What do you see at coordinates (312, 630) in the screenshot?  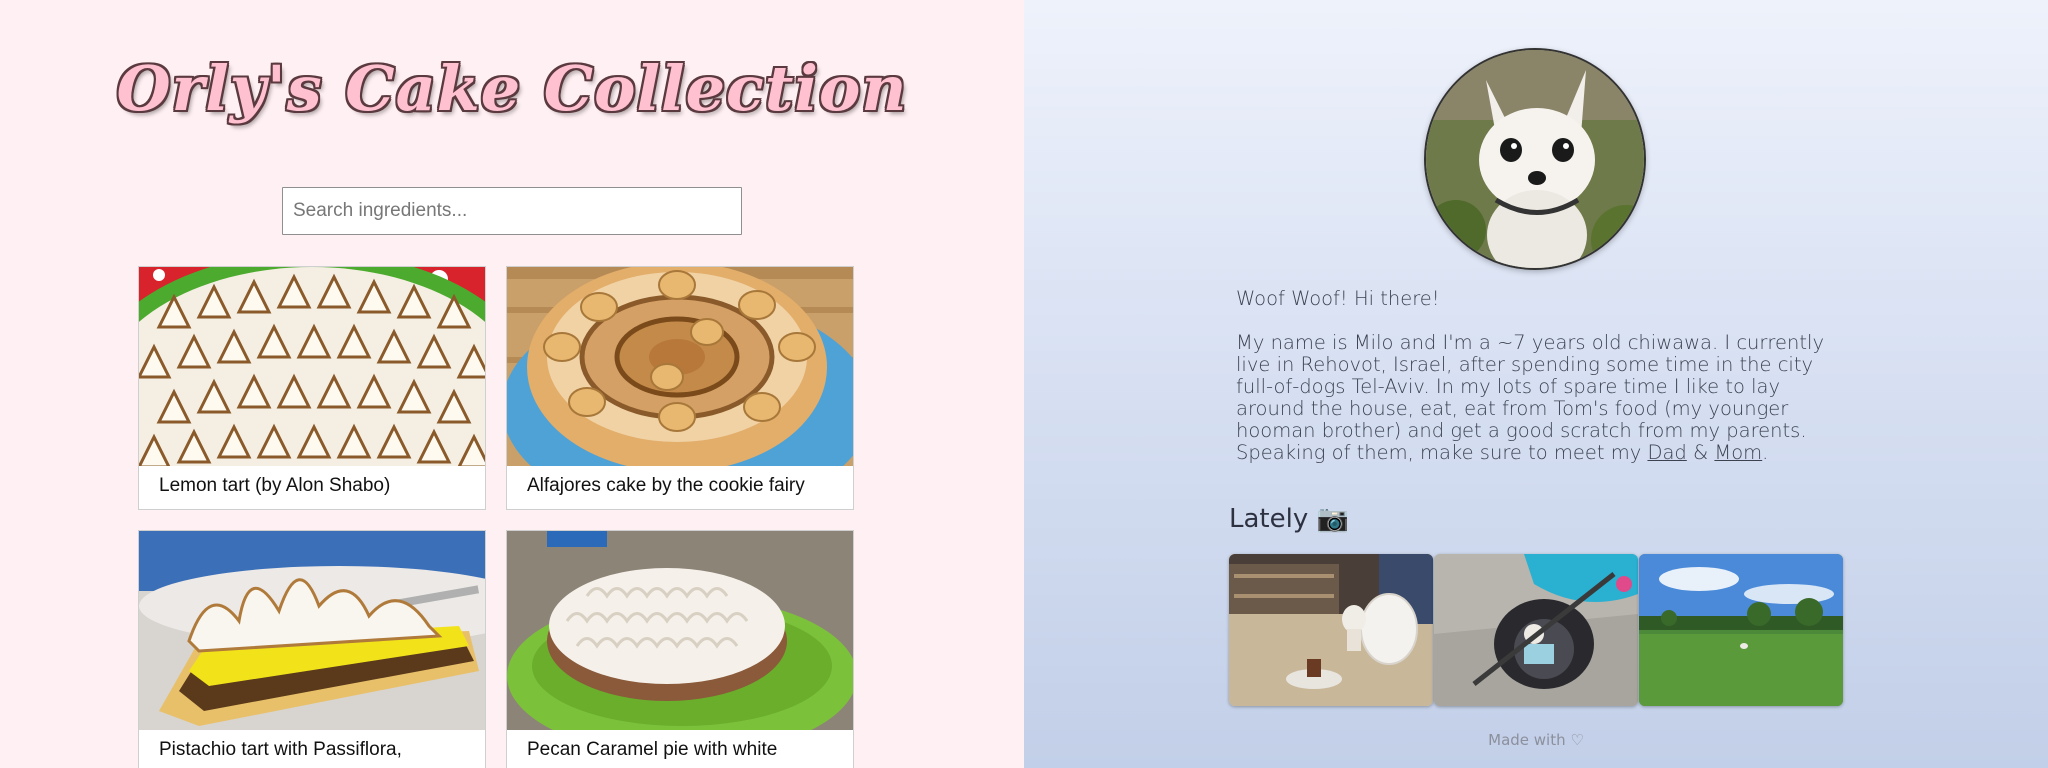 I see `pistachio-tart-photo` at bounding box center [312, 630].